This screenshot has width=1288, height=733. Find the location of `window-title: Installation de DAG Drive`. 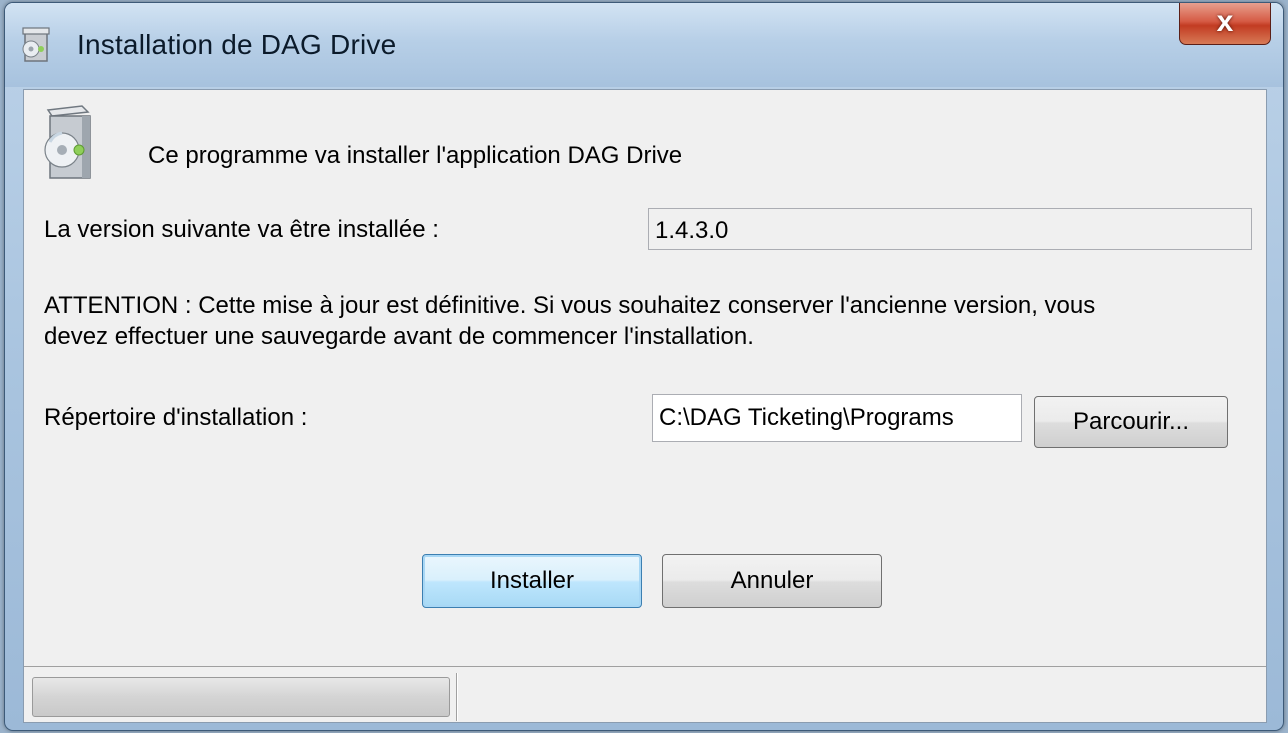

window-title: Installation de DAG Drive is located at coordinates (237, 44).